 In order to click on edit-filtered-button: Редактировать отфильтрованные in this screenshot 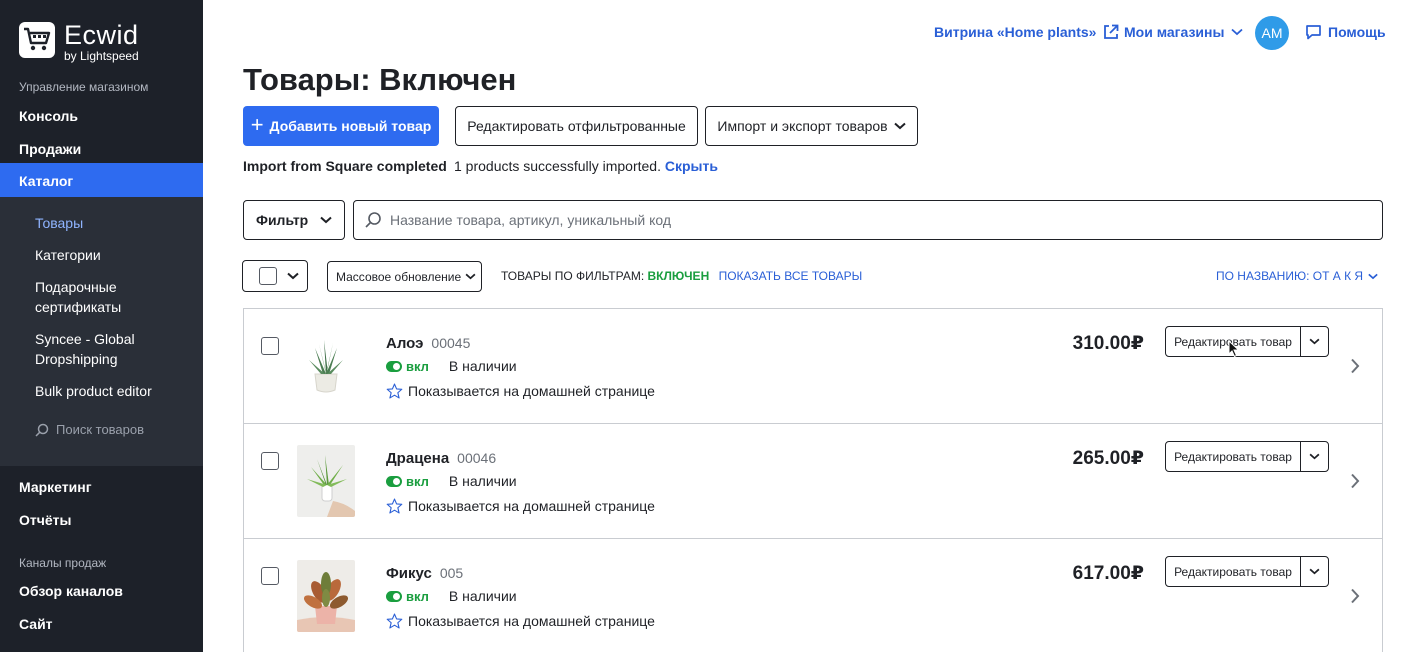, I will do `click(576, 126)`.